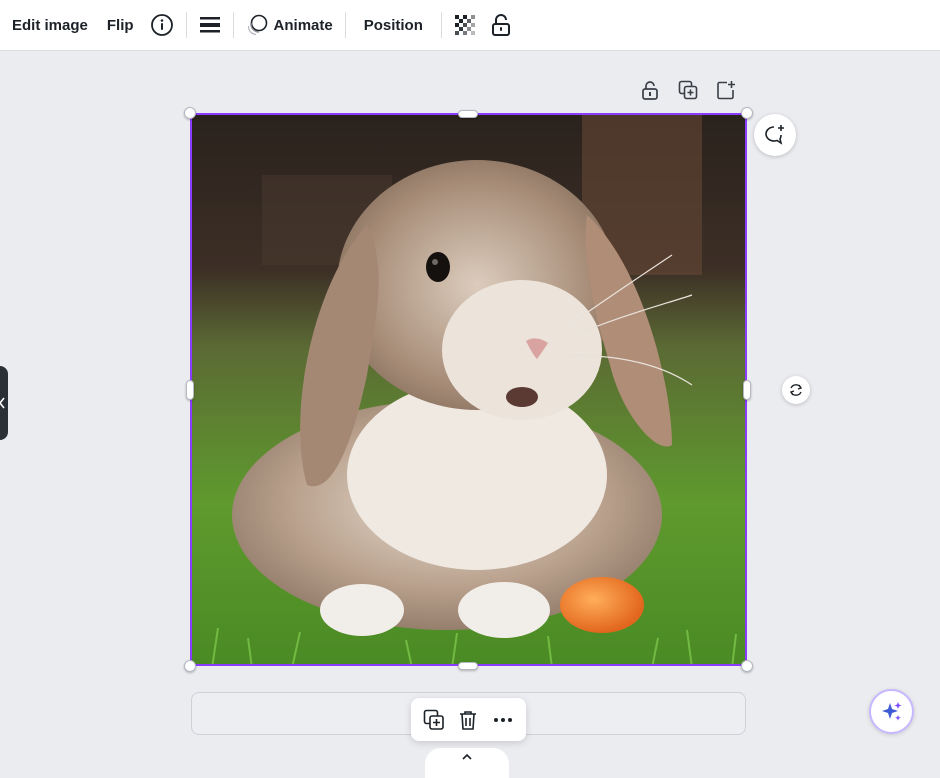 The height and width of the screenshot is (778, 940). I want to click on page-actions, so click(688, 90).